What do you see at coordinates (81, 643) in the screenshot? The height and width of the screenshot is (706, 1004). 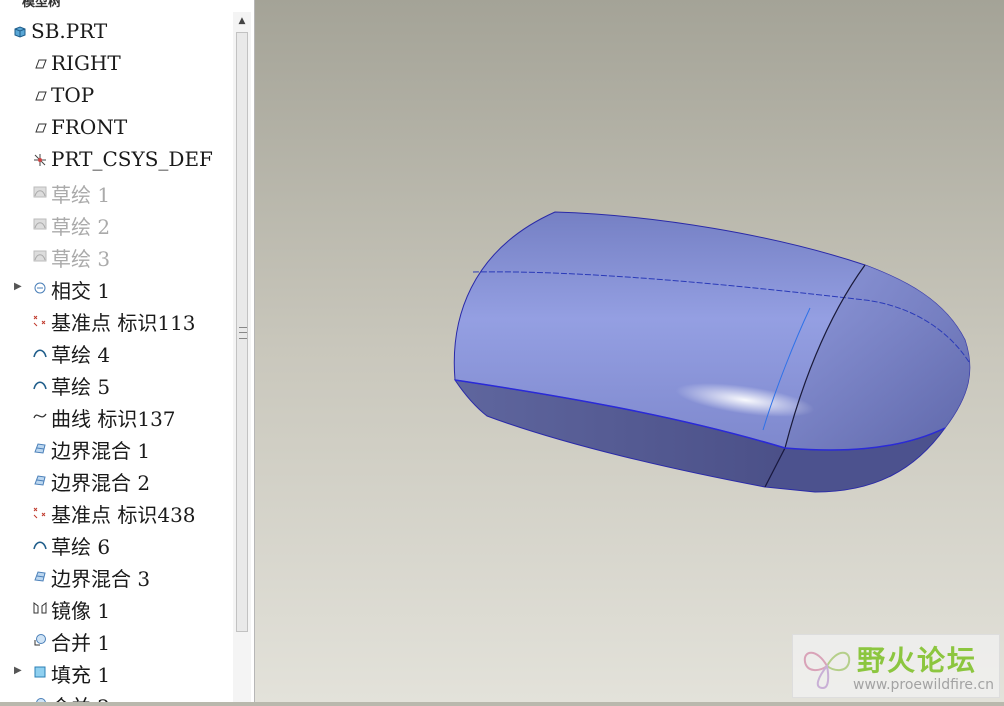 I see `tree-item-label: 合并 1` at bounding box center [81, 643].